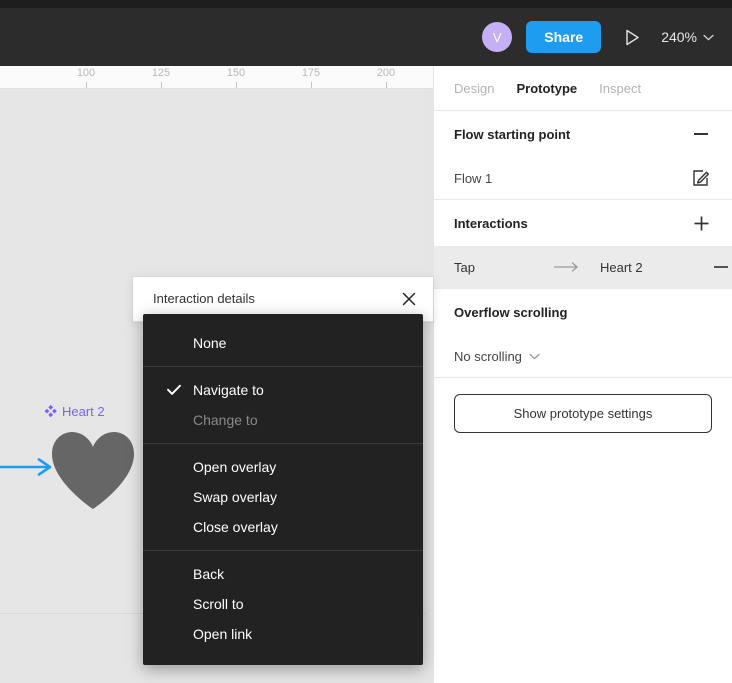  I want to click on prototype-settings-section: Show prototype settings, so click(583, 413).